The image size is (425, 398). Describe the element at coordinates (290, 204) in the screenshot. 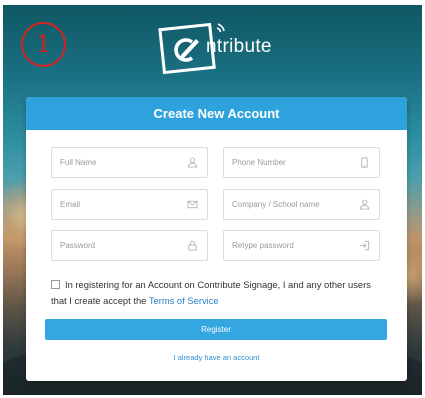

I see `company-input` at that location.